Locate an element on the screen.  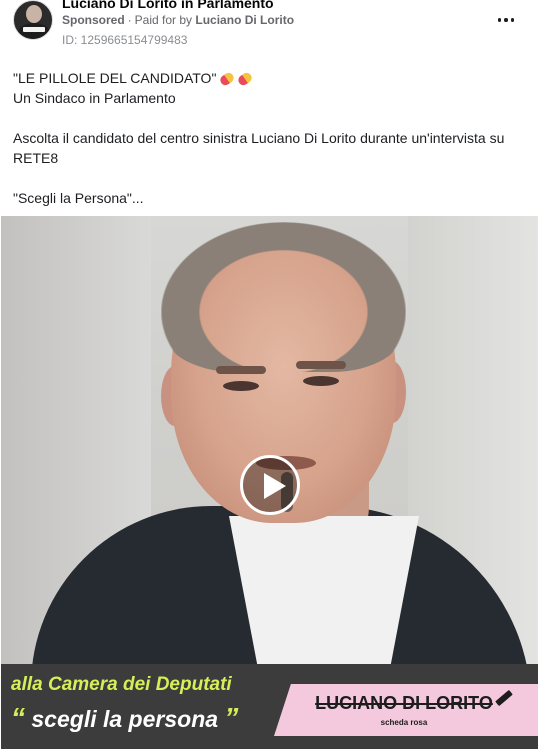
banner-line-scegli: “ scegli la persona ” is located at coordinates (124, 718).